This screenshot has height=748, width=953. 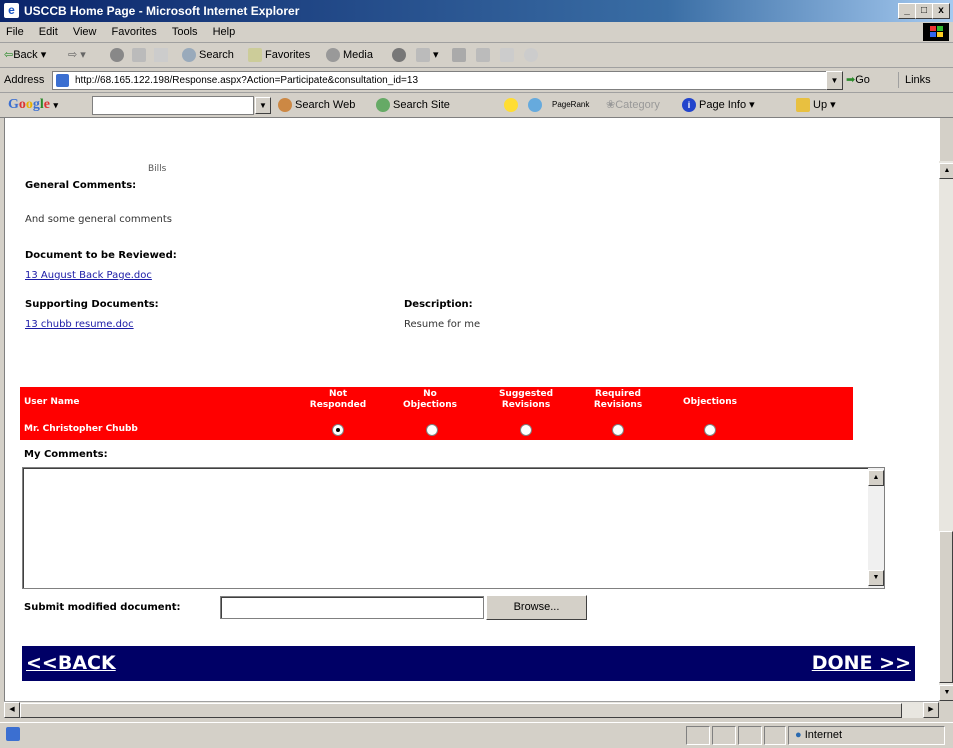 I want to click on discuss-icon, so click(x=508, y=55).